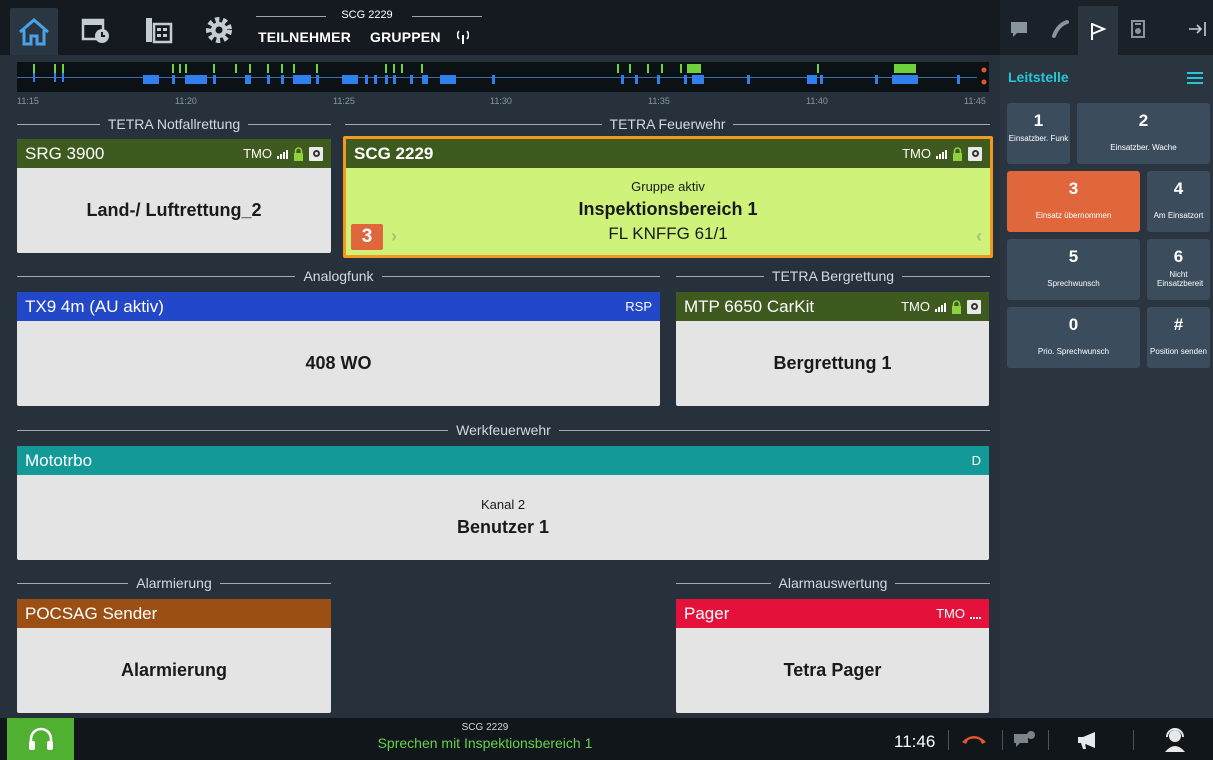 The width and height of the screenshot is (1213, 760). I want to click on status-key-4: 4 Am Einsatzort, so click(1178, 201).